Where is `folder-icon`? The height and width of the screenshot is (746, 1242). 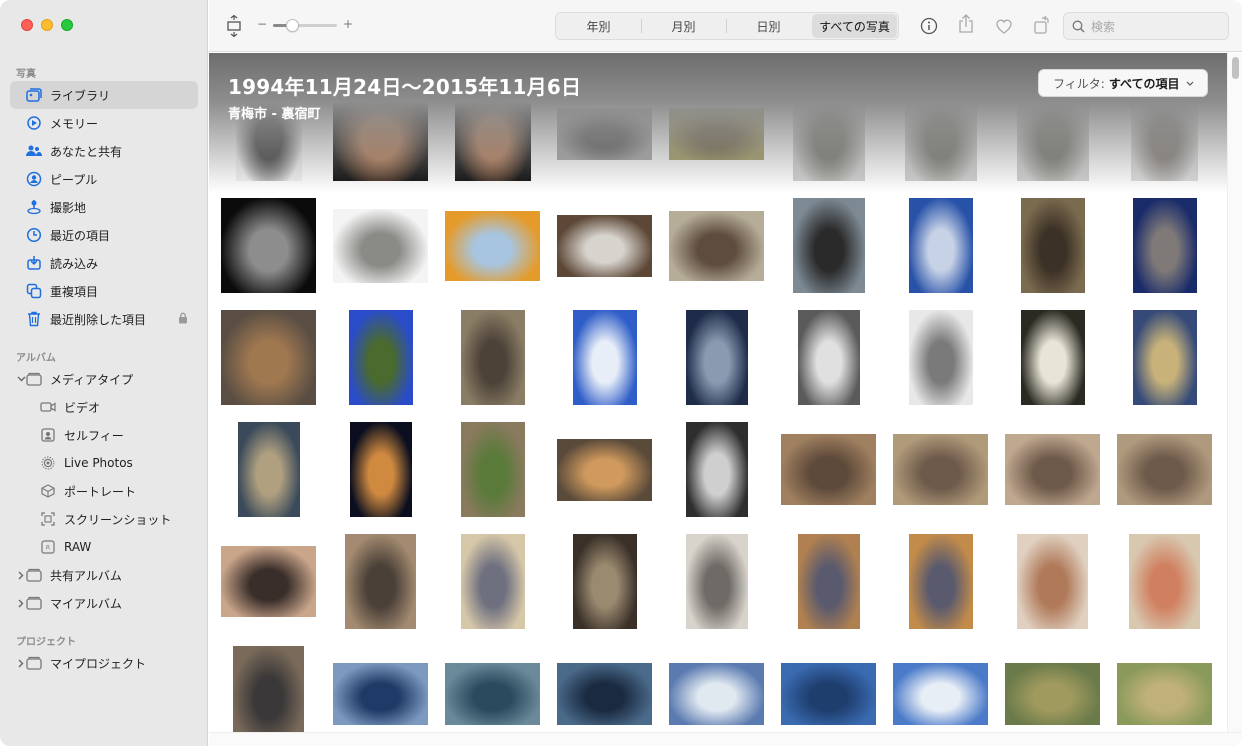 folder-icon is located at coordinates (34, 379).